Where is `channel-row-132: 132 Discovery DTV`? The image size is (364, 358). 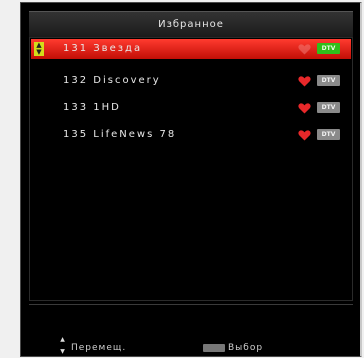
channel-row-132: 132 Discovery DTV is located at coordinates (191, 81).